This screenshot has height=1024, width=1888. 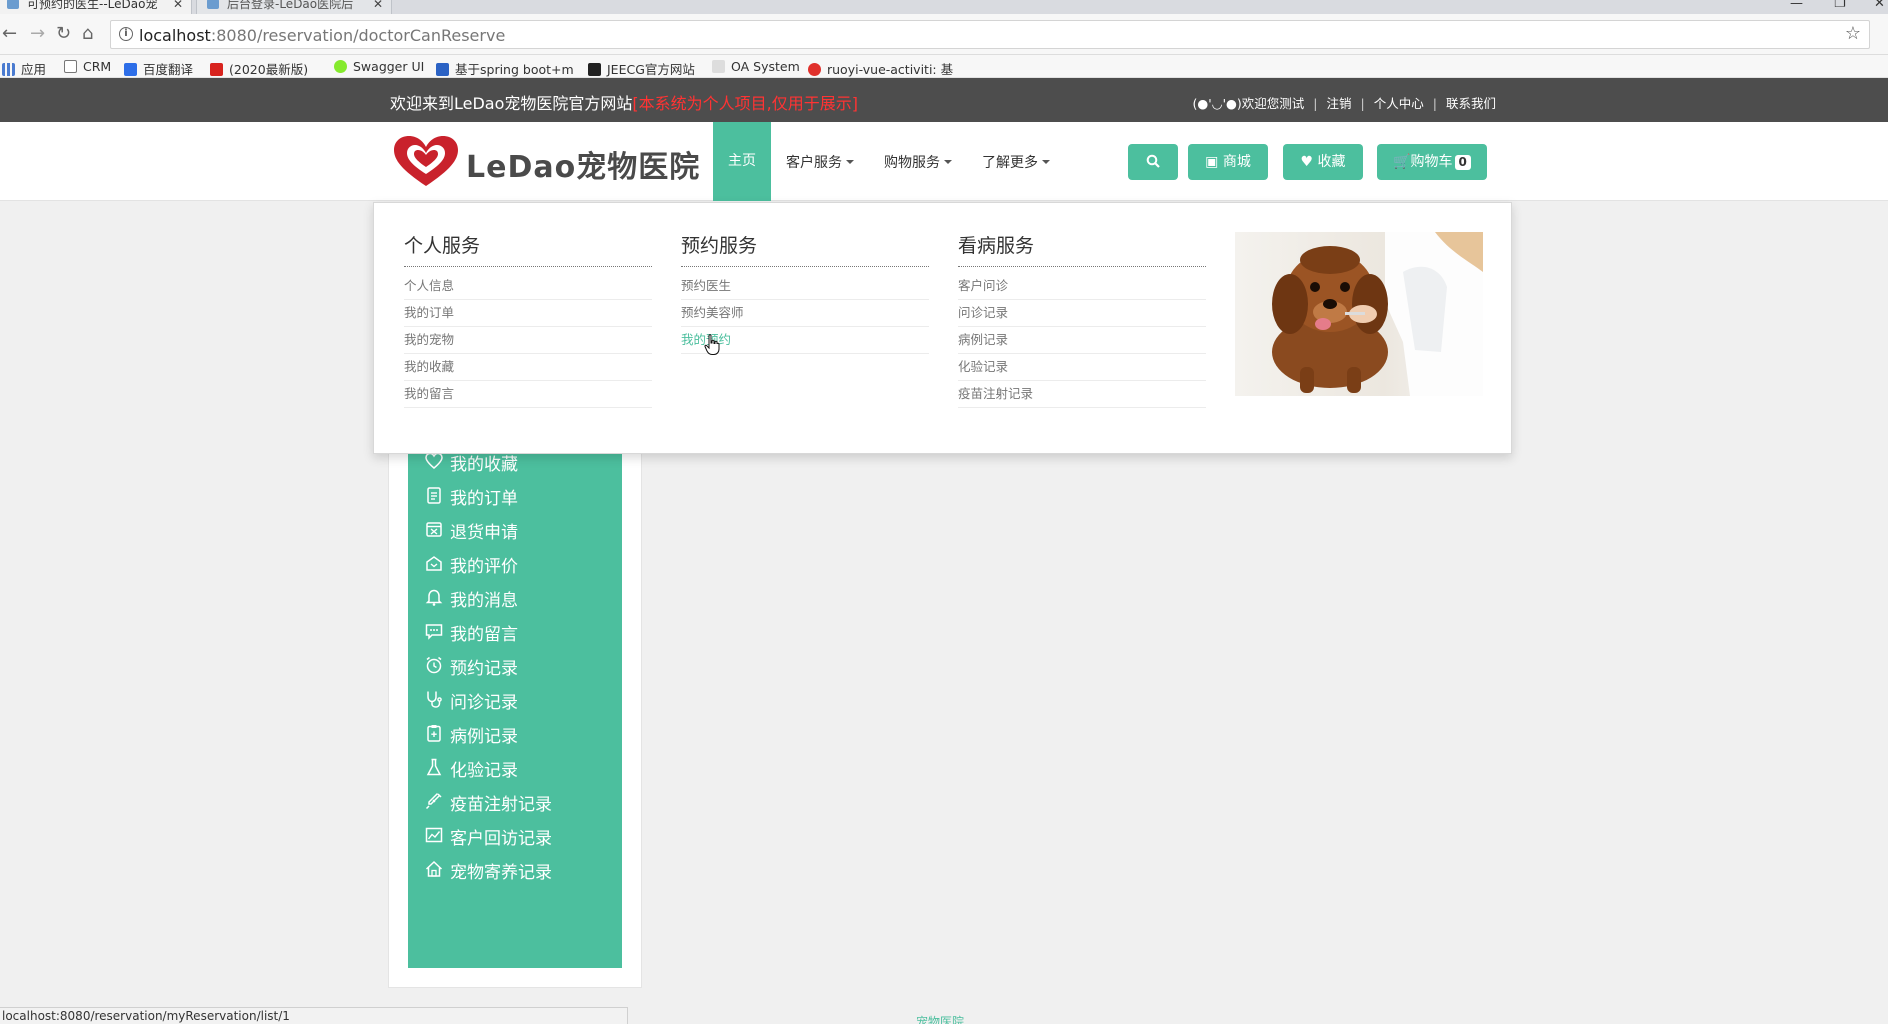 What do you see at coordinates (434, 529) in the screenshot?
I see `return-box-icon` at bounding box center [434, 529].